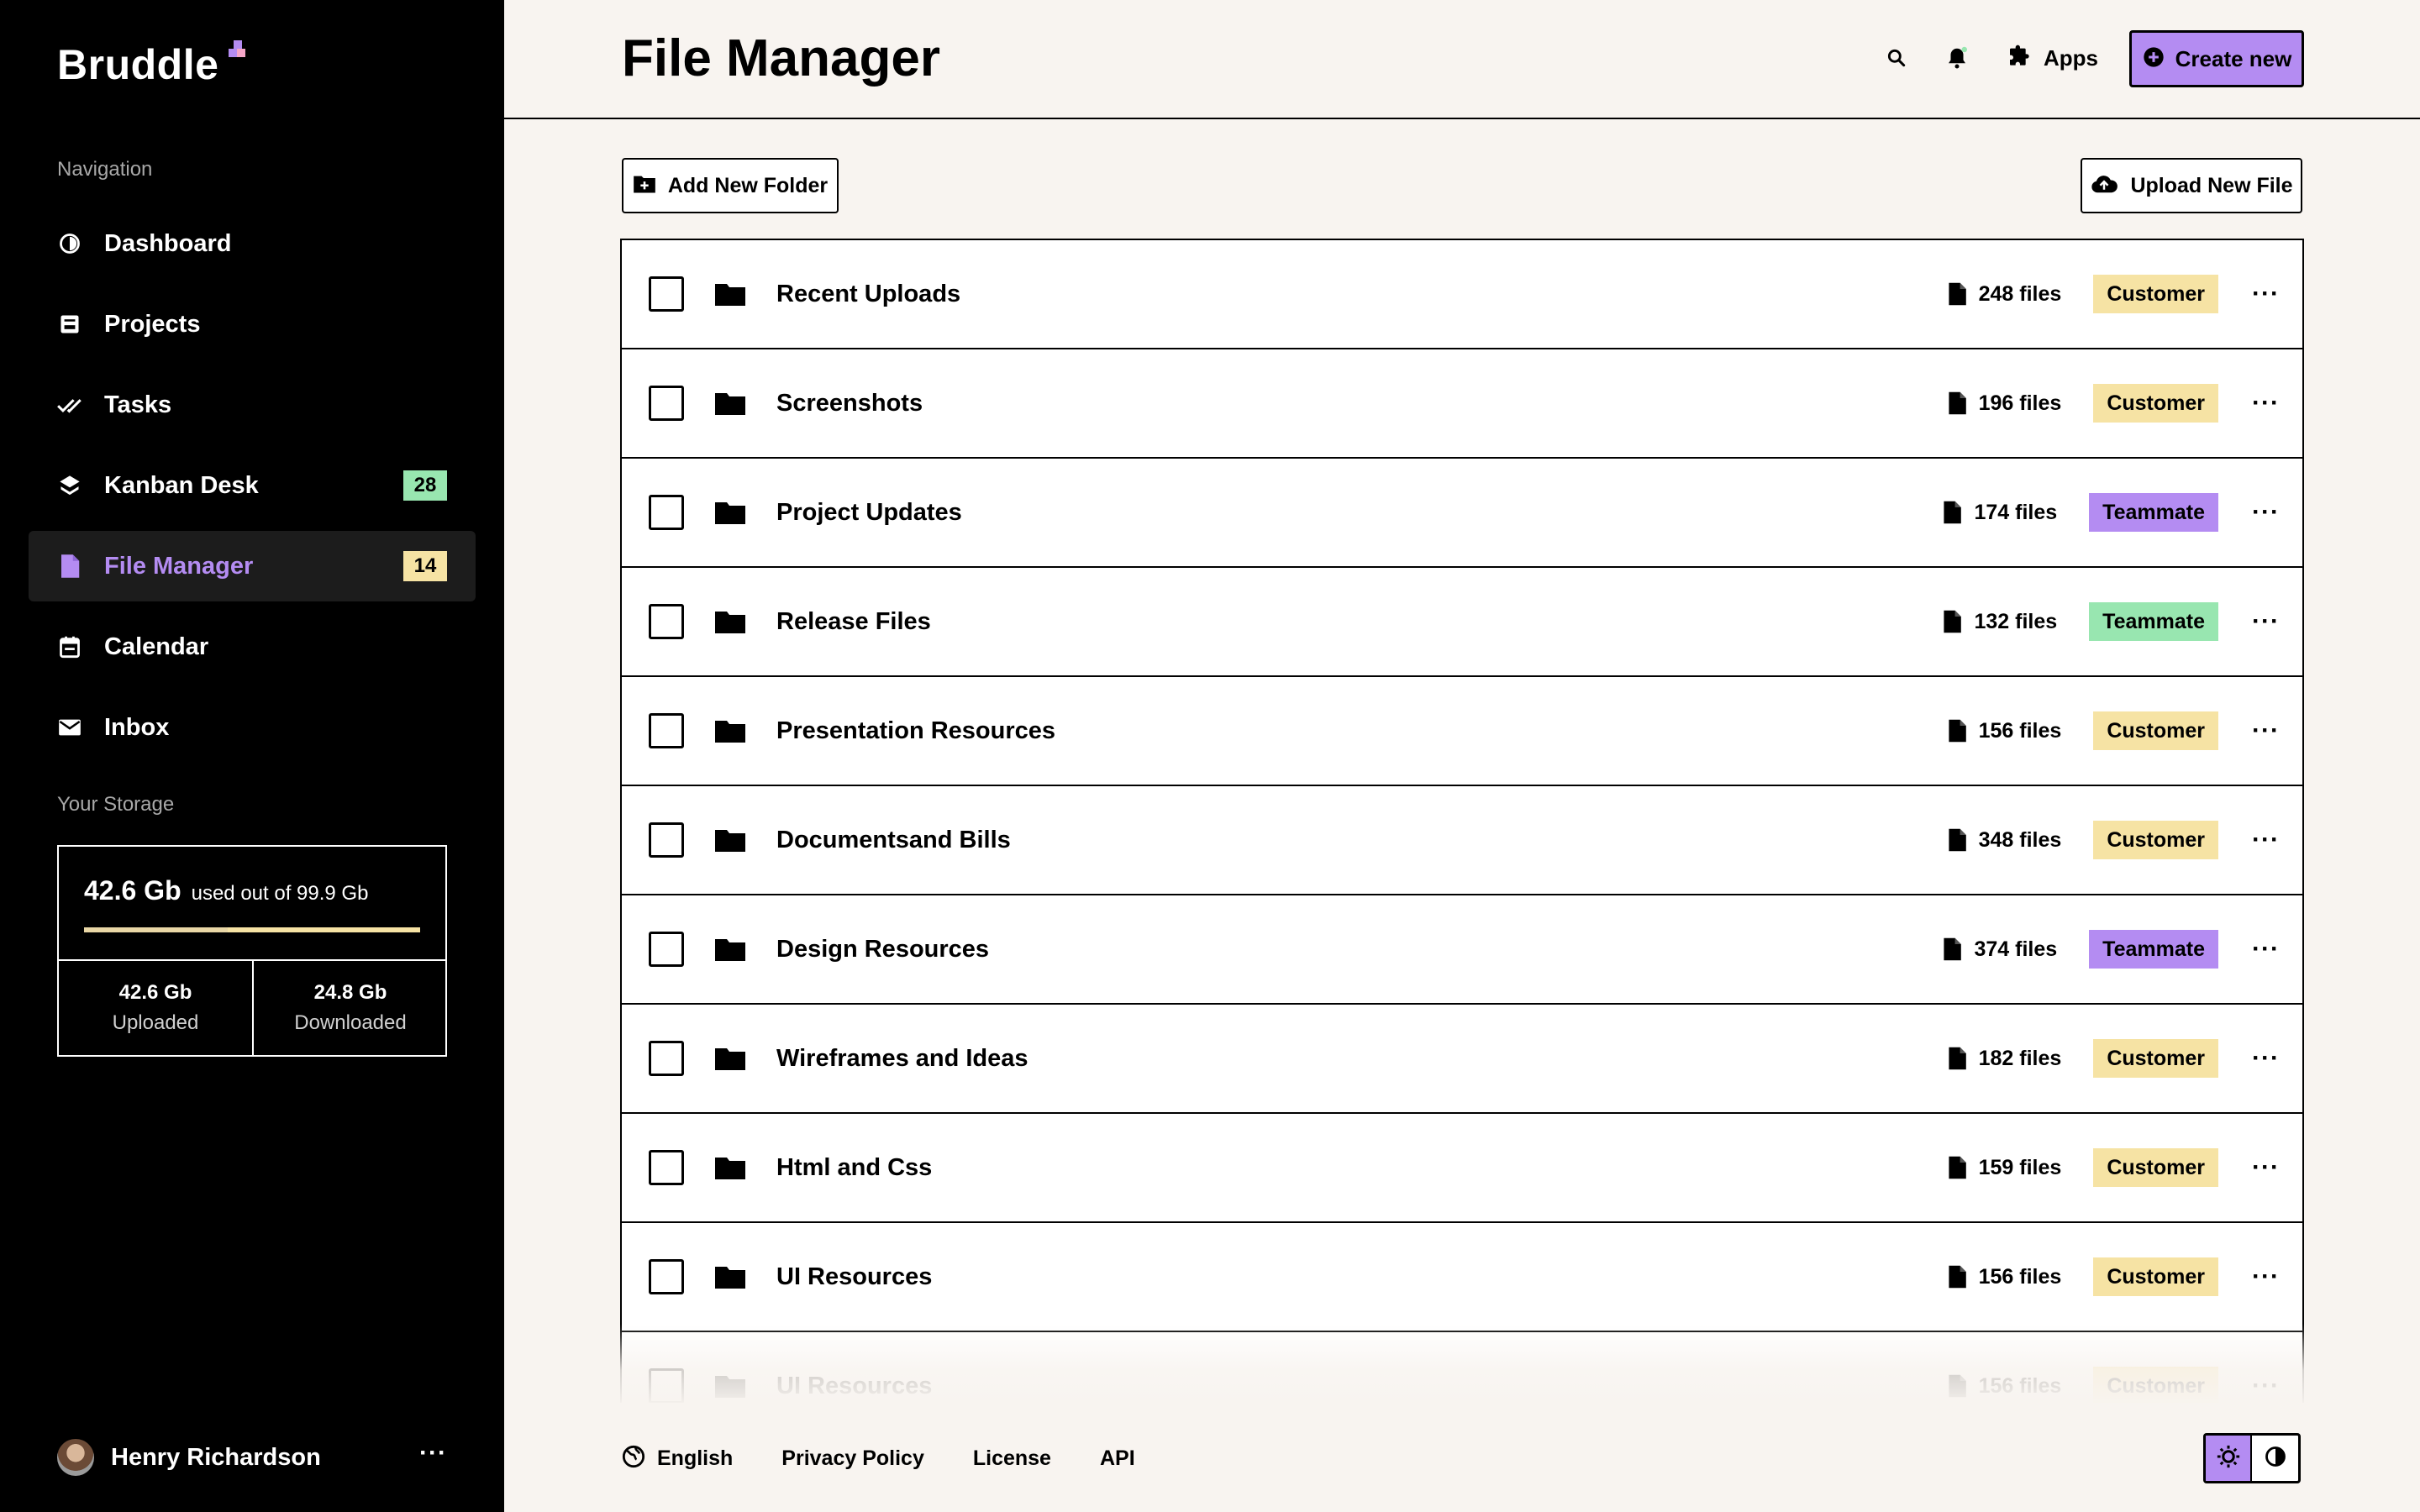 The width and height of the screenshot is (2420, 1512). What do you see at coordinates (1117, 1458) in the screenshot?
I see `api-link: API` at bounding box center [1117, 1458].